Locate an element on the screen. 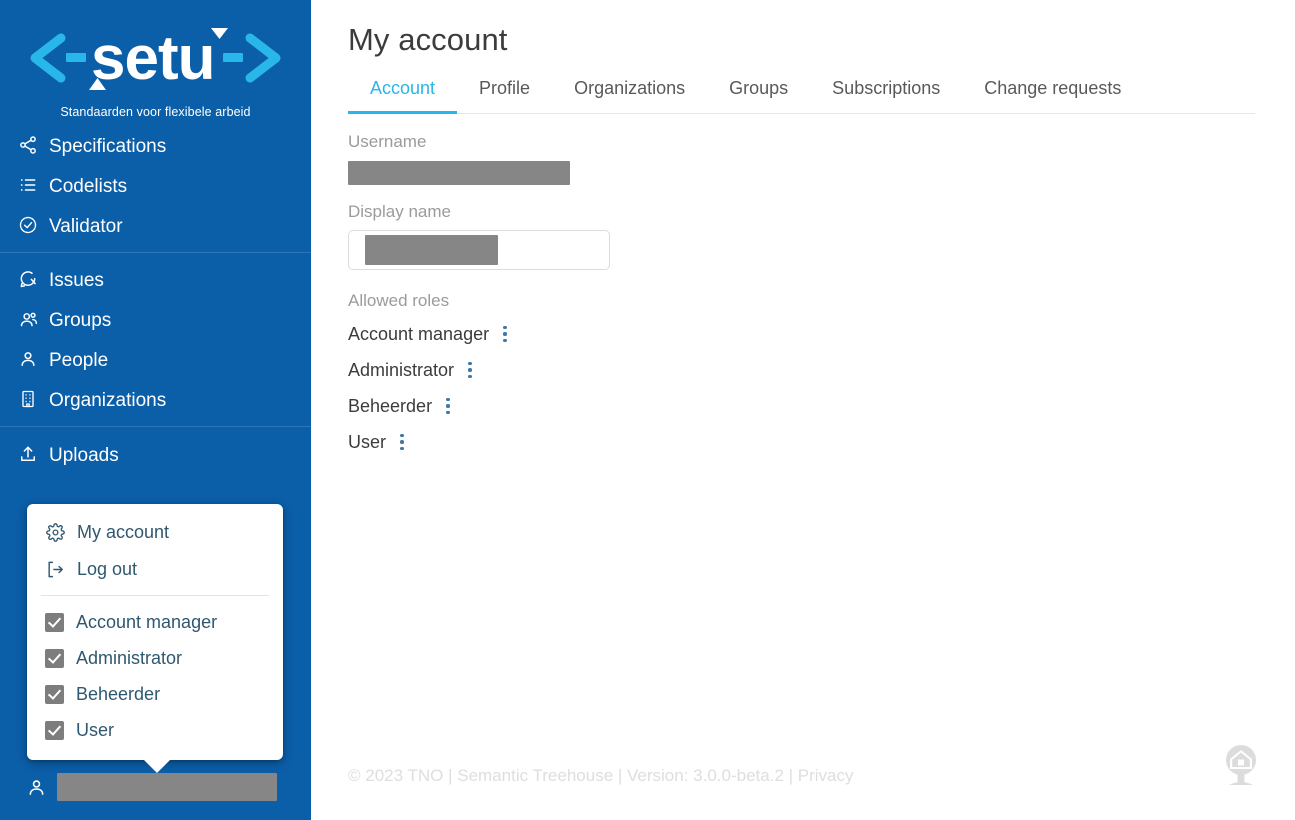 The image size is (1295, 820). tab-label: Groups is located at coordinates (759, 88).